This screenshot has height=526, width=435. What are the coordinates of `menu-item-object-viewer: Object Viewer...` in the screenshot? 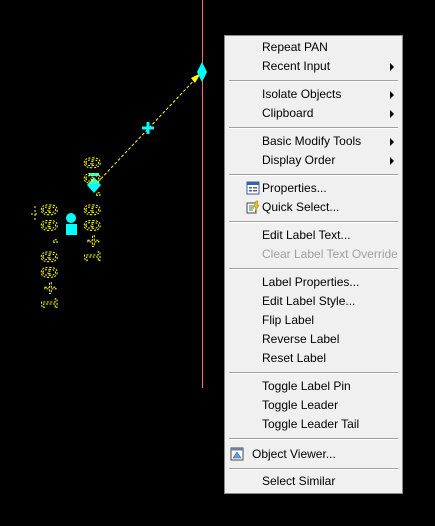 It's located at (313, 454).